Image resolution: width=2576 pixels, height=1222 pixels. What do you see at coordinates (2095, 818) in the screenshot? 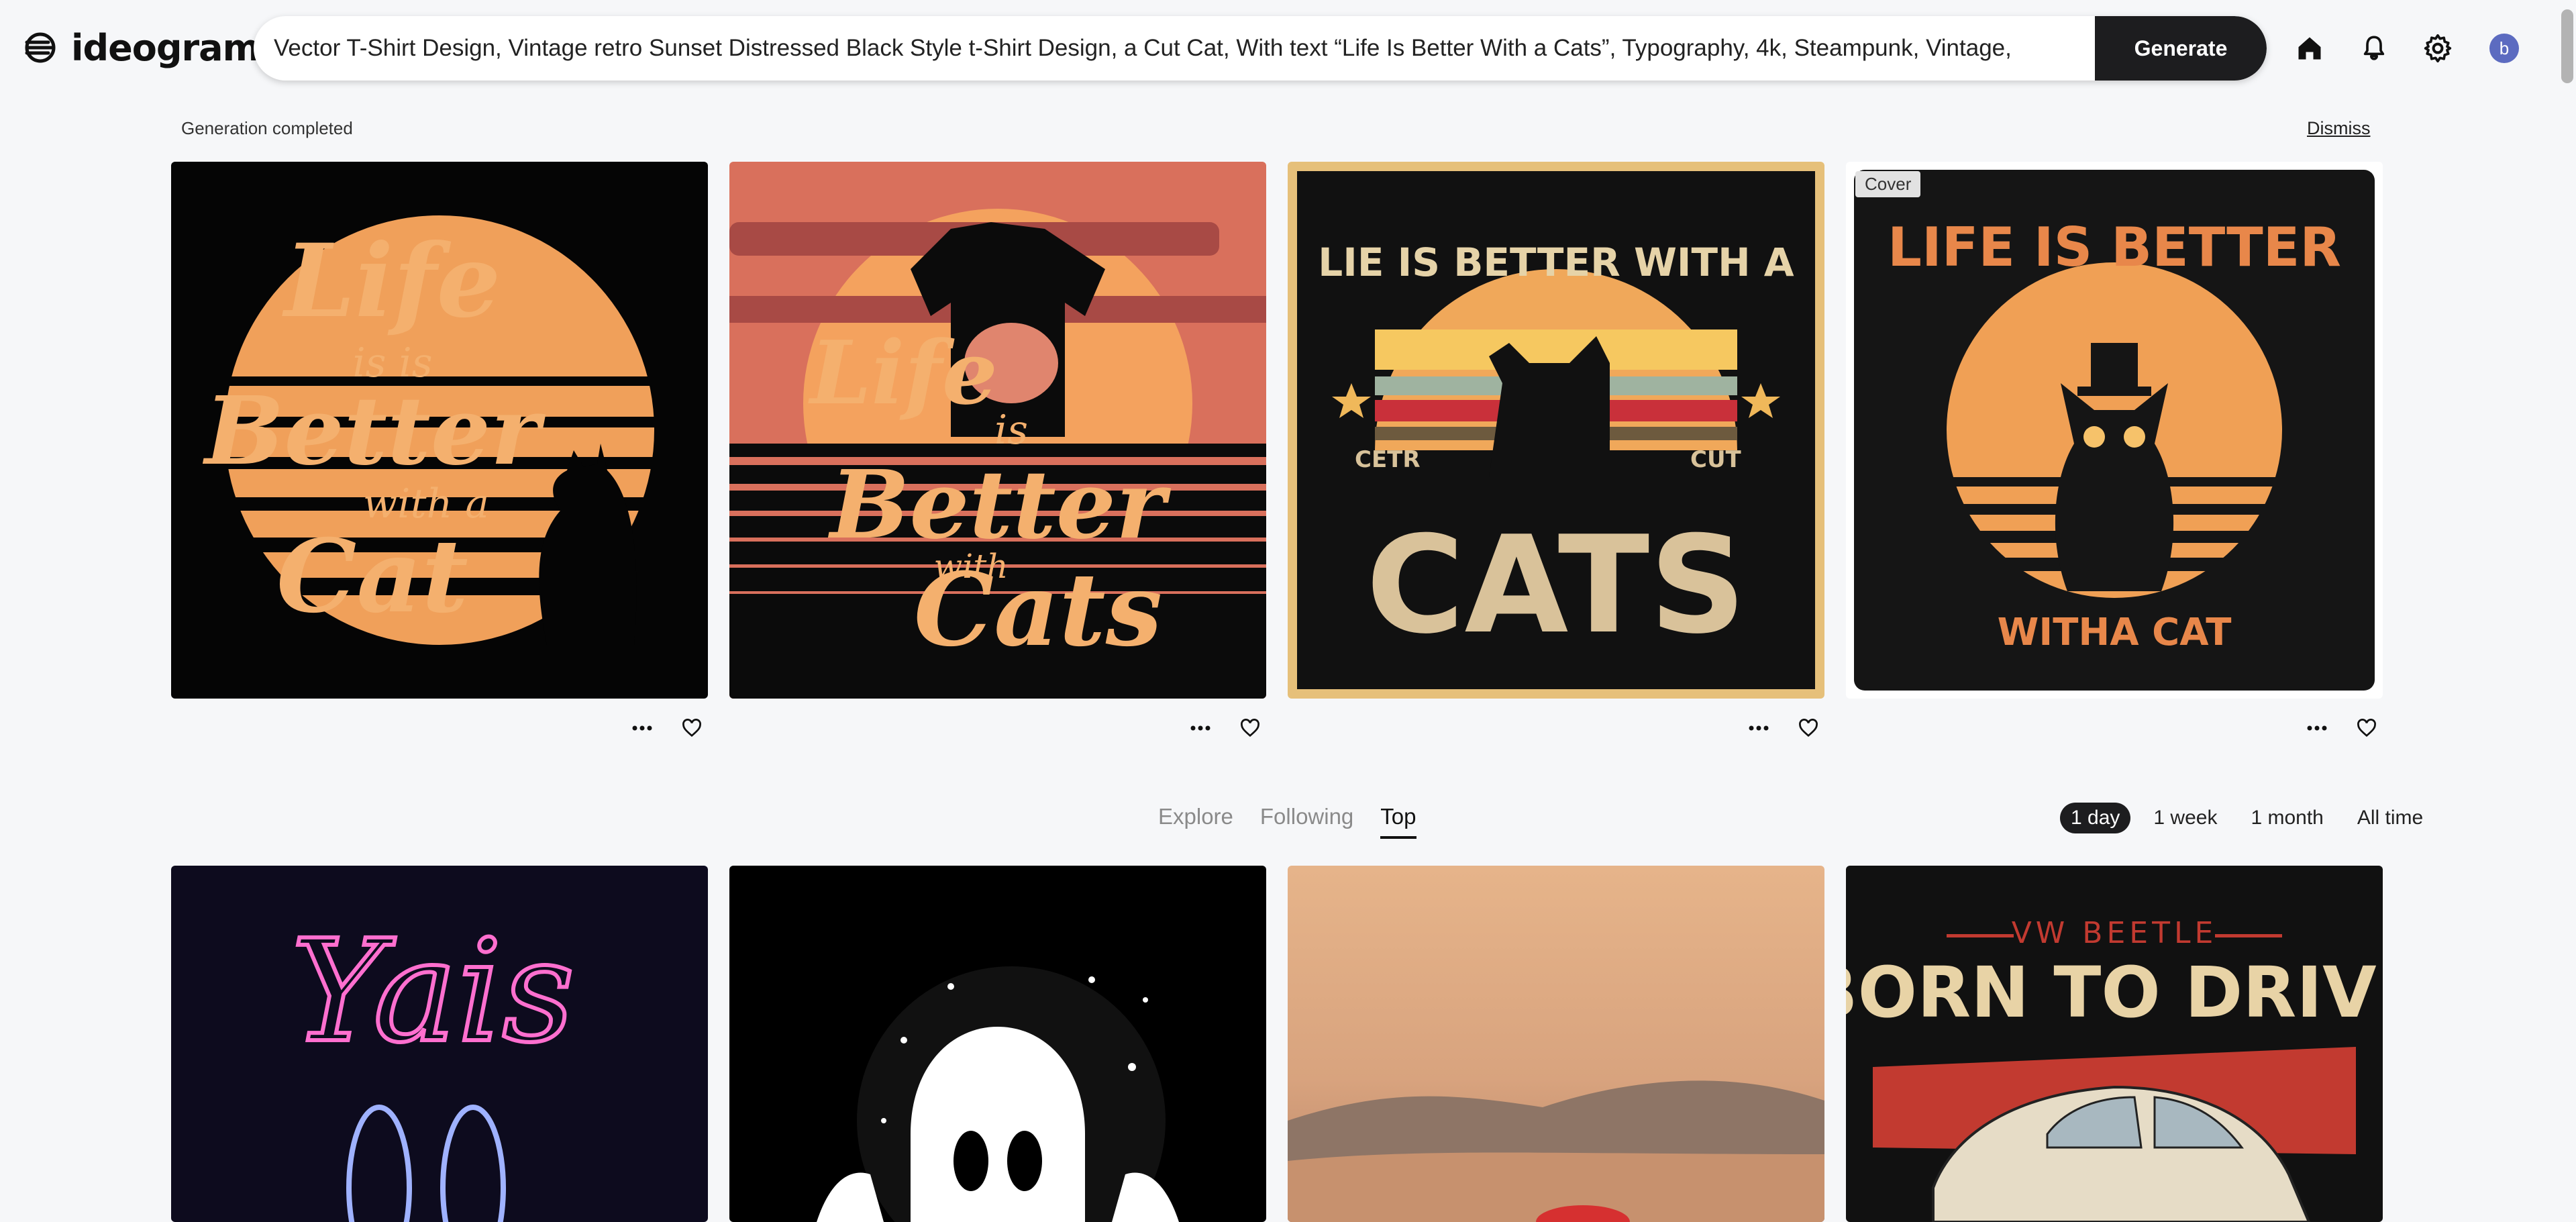
I see `range-1-day: 1 day` at bounding box center [2095, 818].